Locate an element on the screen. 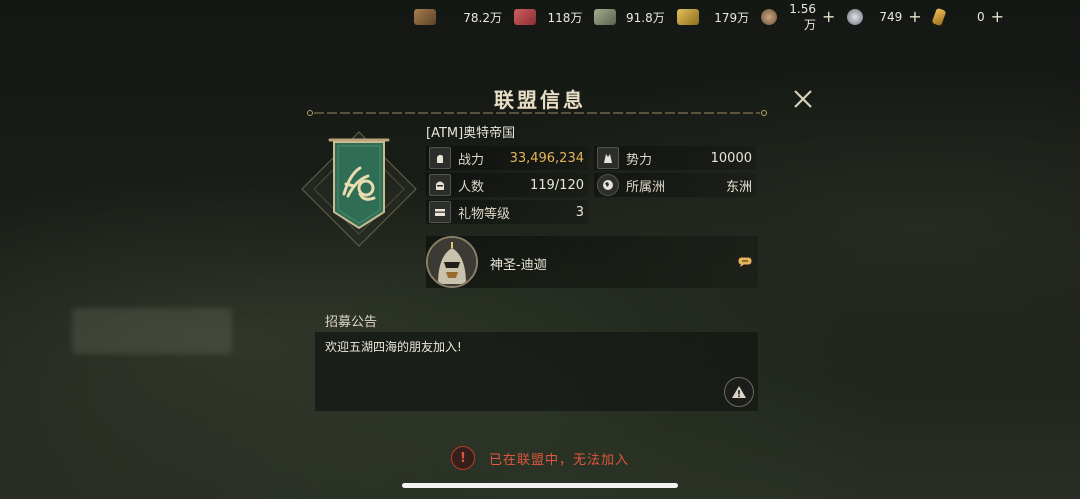 The width and height of the screenshot is (1080, 499). close-icon is located at coordinates (803, 99).